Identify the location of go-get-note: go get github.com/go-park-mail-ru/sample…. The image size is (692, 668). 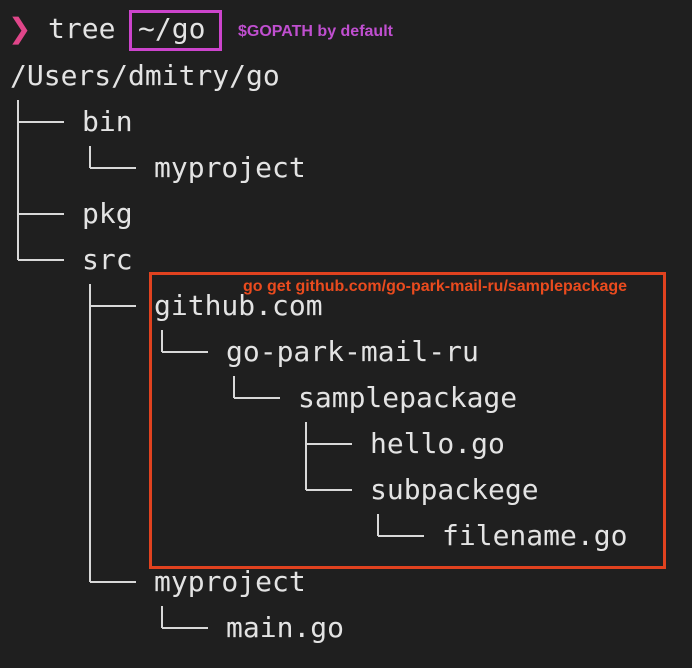
(435, 286).